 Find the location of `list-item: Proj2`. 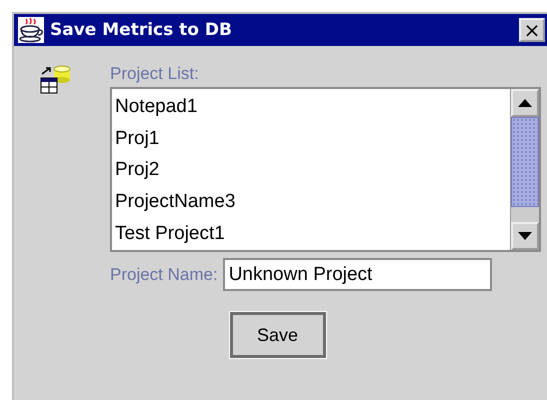

list-item: Proj2 is located at coordinates (311, 170).